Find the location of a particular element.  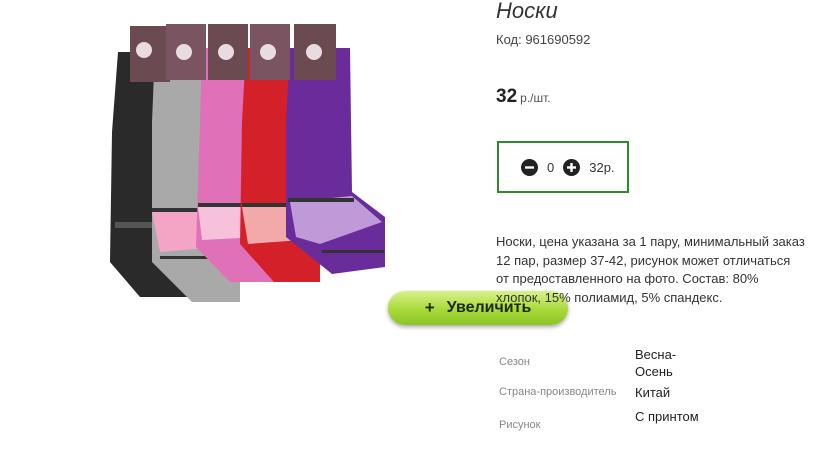

property-label: Страна-производитель is located at coordinates (558, 392).